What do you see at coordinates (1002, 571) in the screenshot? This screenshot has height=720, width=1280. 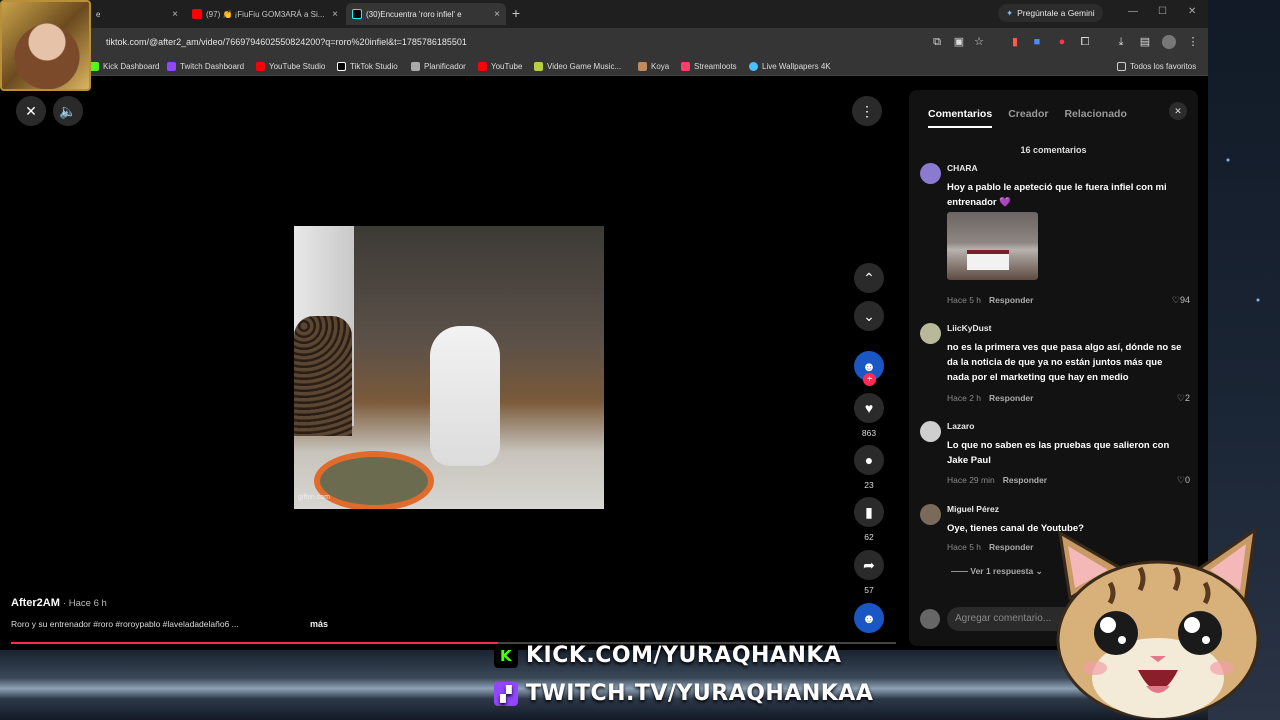 I see `view-replies-label: Ver 1 respuesta` at bounding box center [1002, 571].